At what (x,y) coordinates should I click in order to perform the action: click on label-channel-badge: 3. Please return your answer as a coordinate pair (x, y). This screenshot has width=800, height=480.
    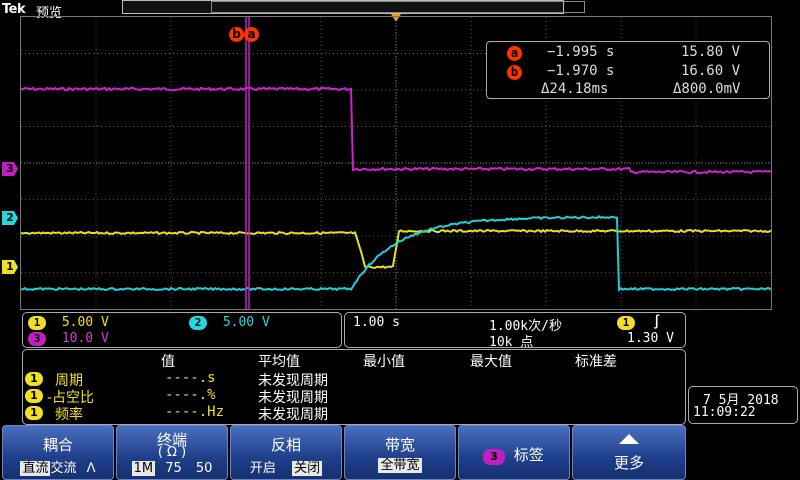
    Looking at the image, I should click on (494, 457).